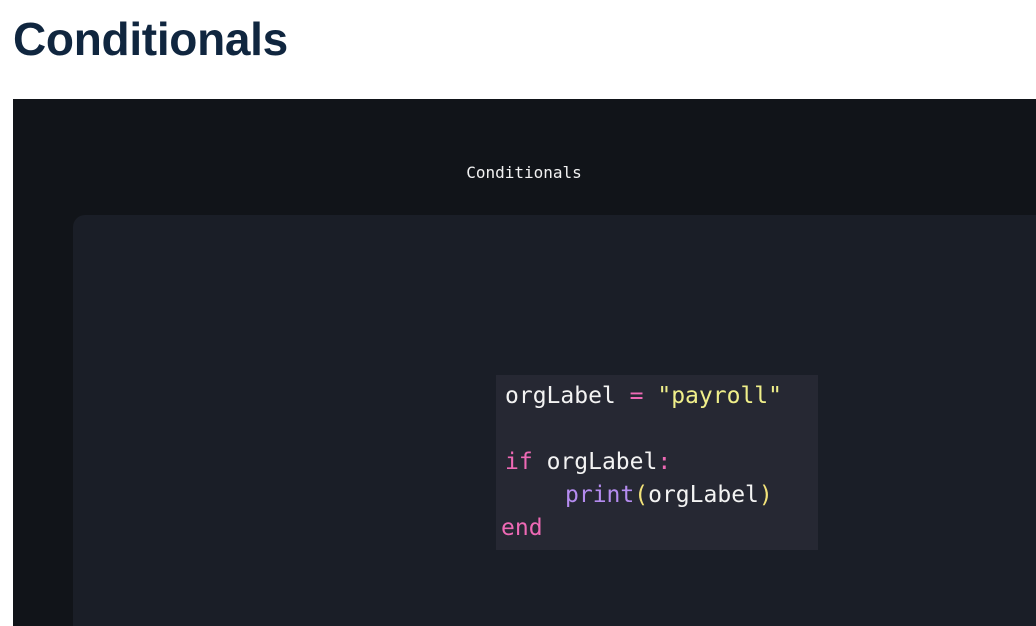 The height and width of the screenshot is (626, 1036). I want to click on code-argument: orgLabel, so click(703, 495).